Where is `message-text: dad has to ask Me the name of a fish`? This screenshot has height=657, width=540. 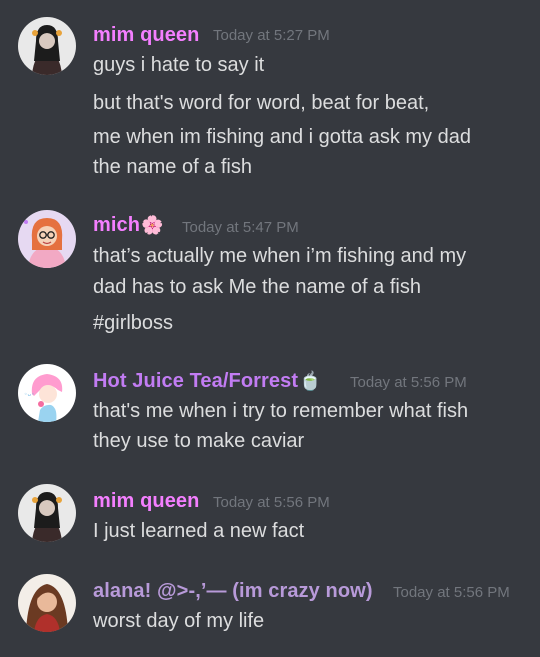 message-text: dad has to ask Me the name of a fish is located at coordinates (257, 287).